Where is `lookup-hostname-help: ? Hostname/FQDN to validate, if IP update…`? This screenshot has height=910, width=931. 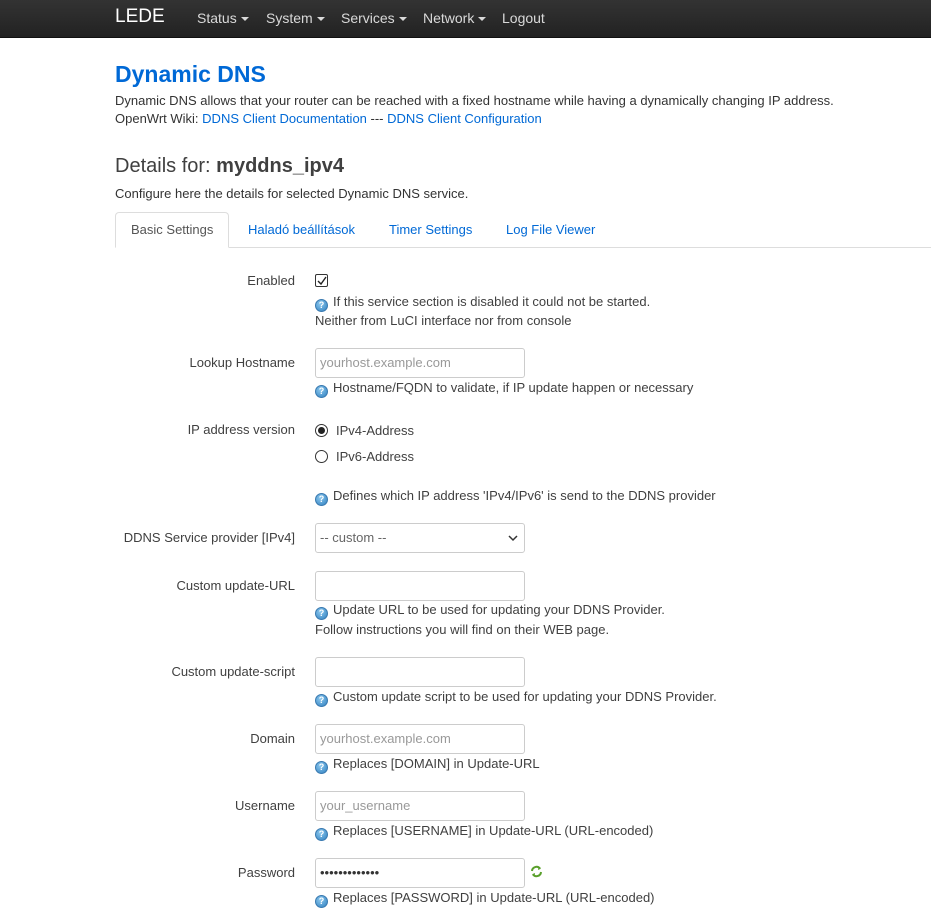 lookup-hostname-help: ? Hostname/FQDN to validate, if IP update… is located at coordinates (504, 388).